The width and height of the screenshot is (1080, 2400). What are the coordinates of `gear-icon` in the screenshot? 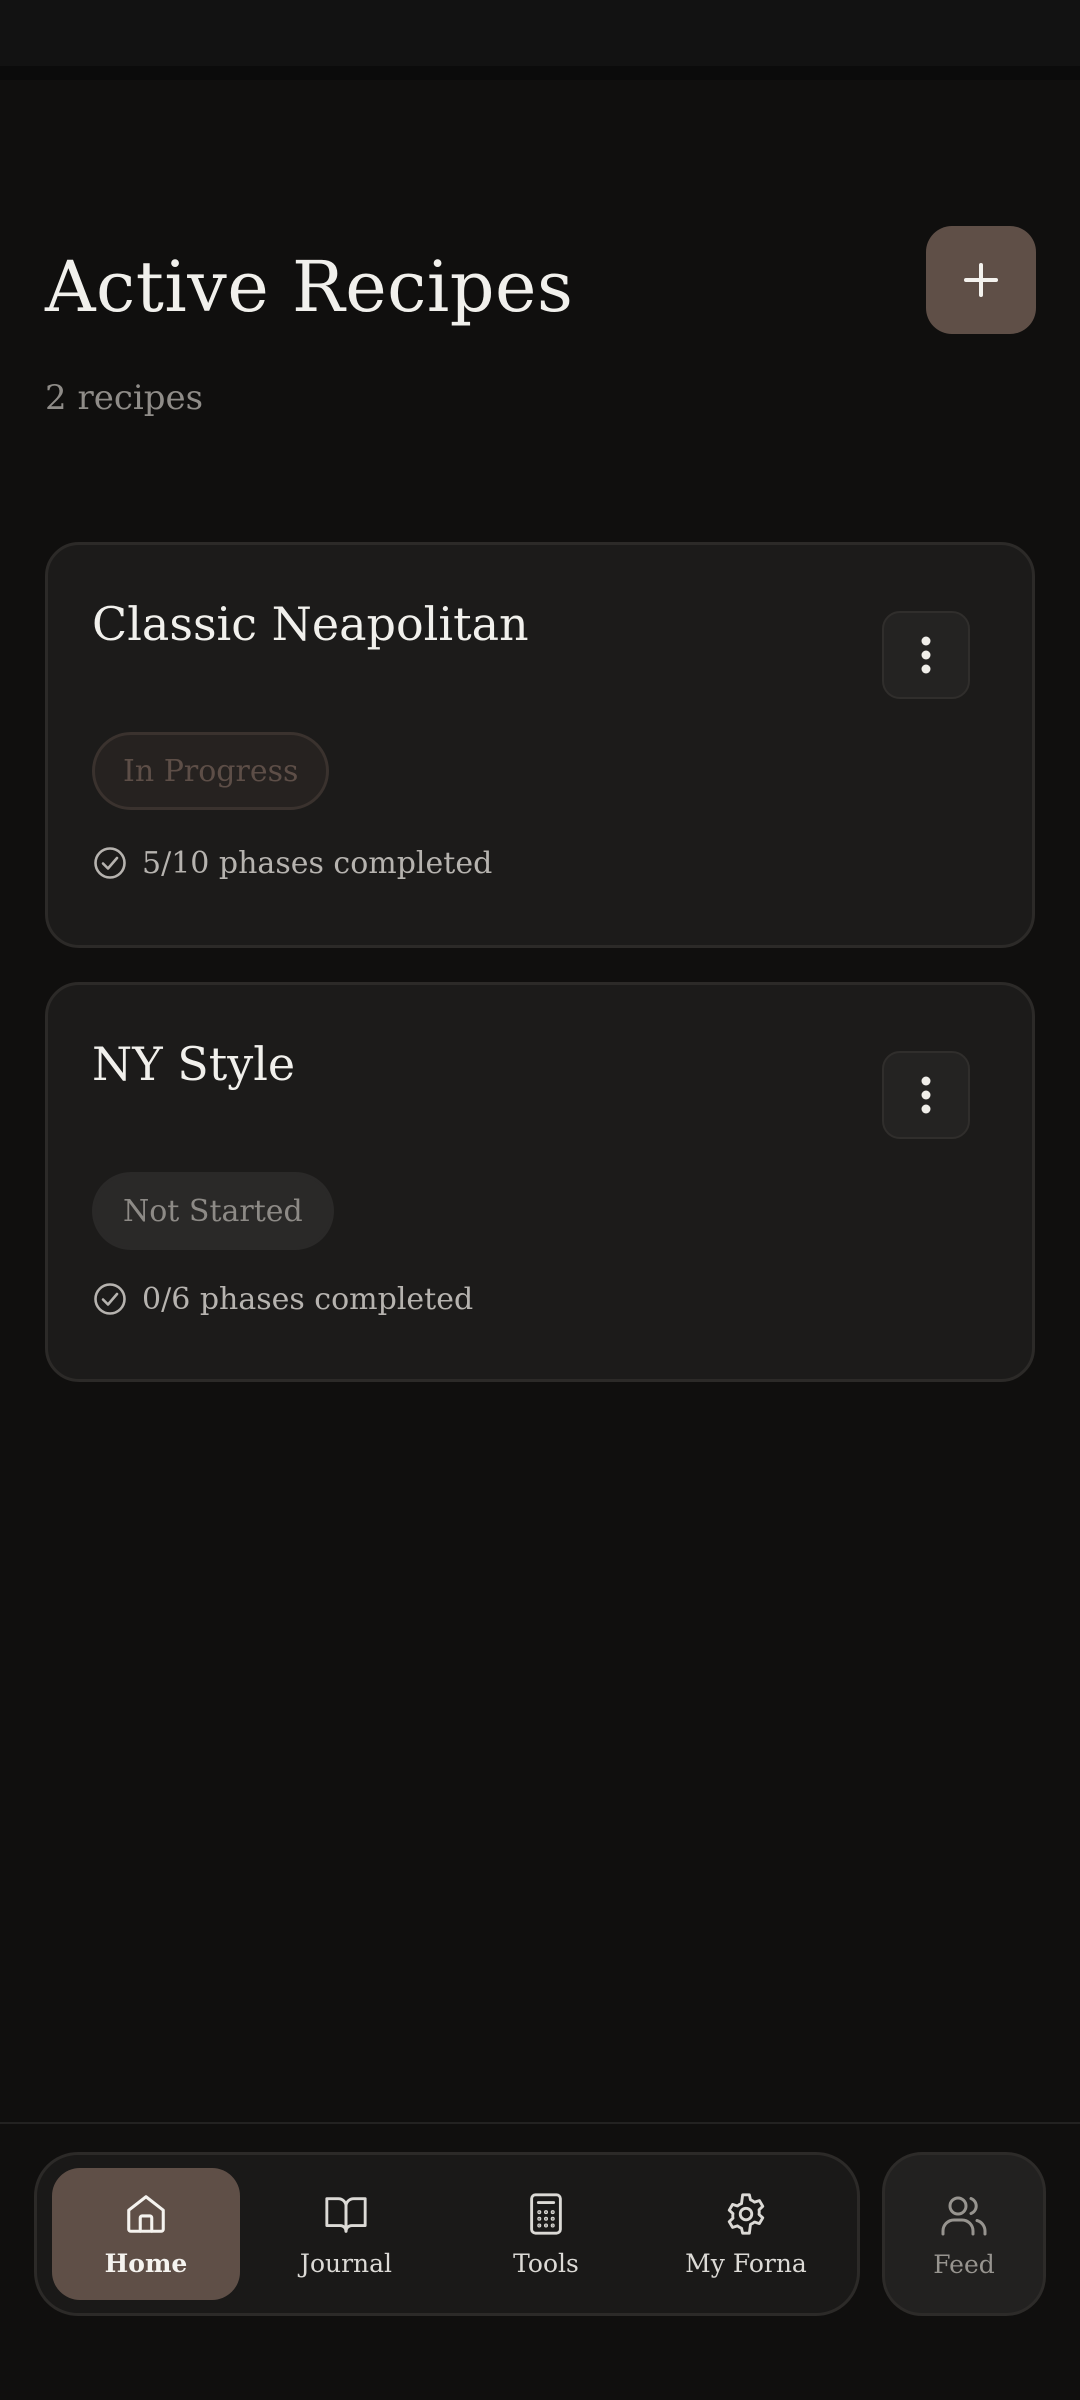 It's located at (746, 2213).